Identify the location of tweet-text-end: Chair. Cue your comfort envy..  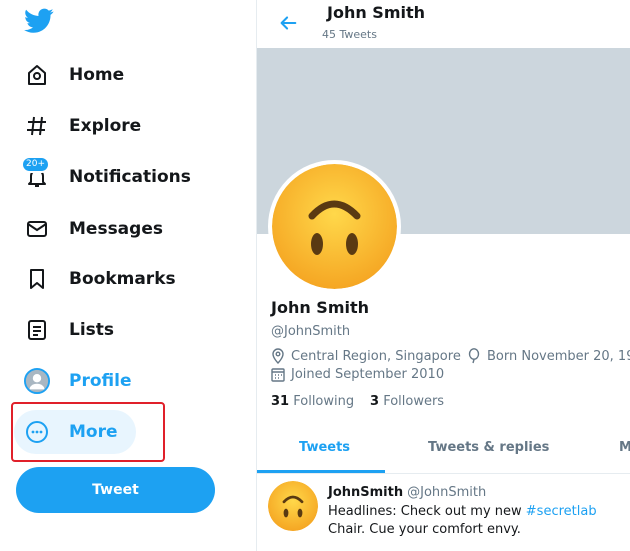
(424, 529).